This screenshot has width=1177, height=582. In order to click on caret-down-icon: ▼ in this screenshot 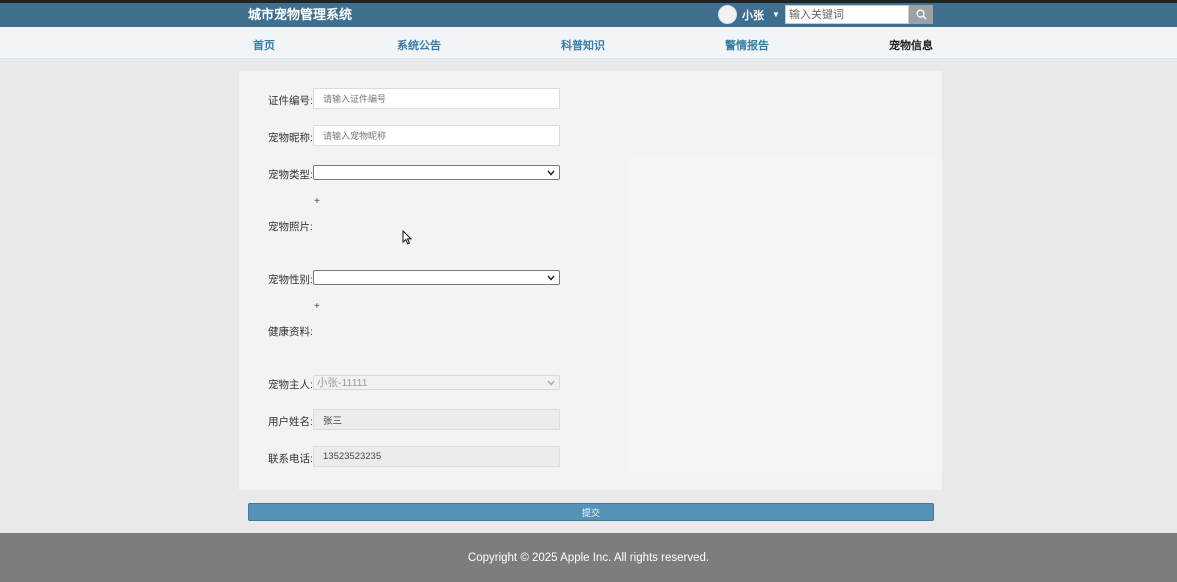, I will do `click(776, 14)`.